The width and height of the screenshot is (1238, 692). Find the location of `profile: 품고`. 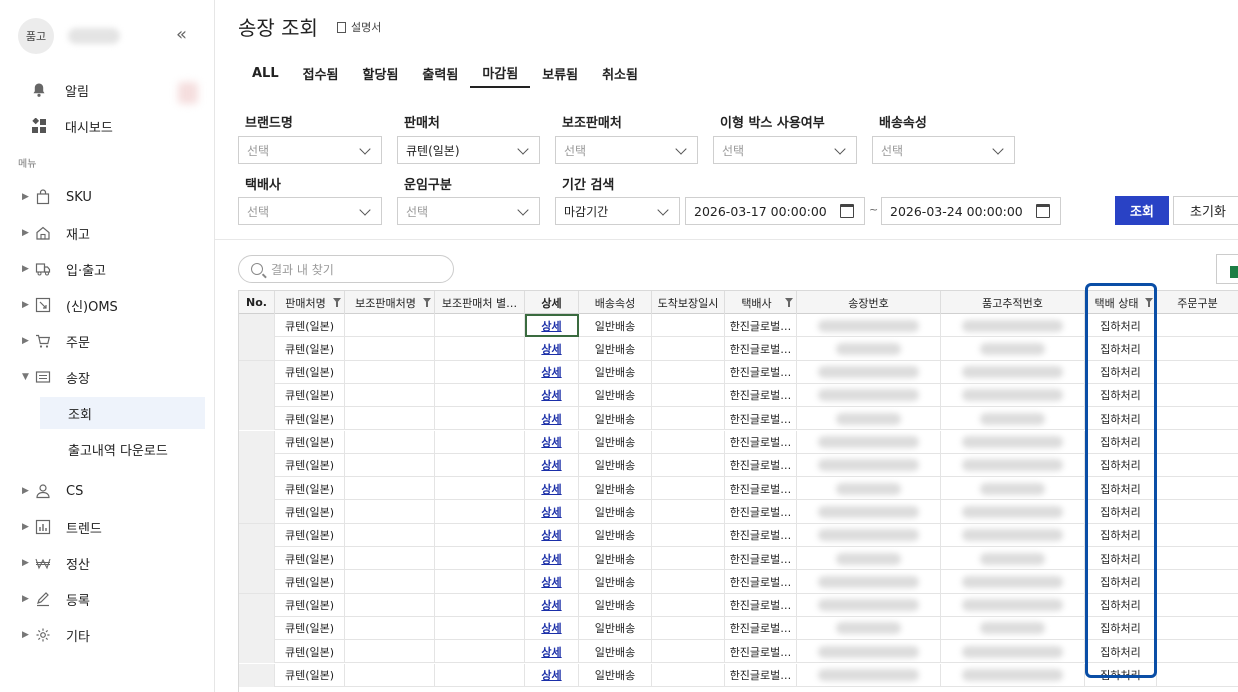

profile: 품고 is located at coordinates (69, 36).